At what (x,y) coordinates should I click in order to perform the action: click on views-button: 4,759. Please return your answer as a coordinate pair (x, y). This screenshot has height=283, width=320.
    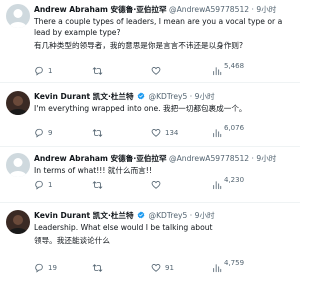
    Looking at the image, I should click on (228, 266).